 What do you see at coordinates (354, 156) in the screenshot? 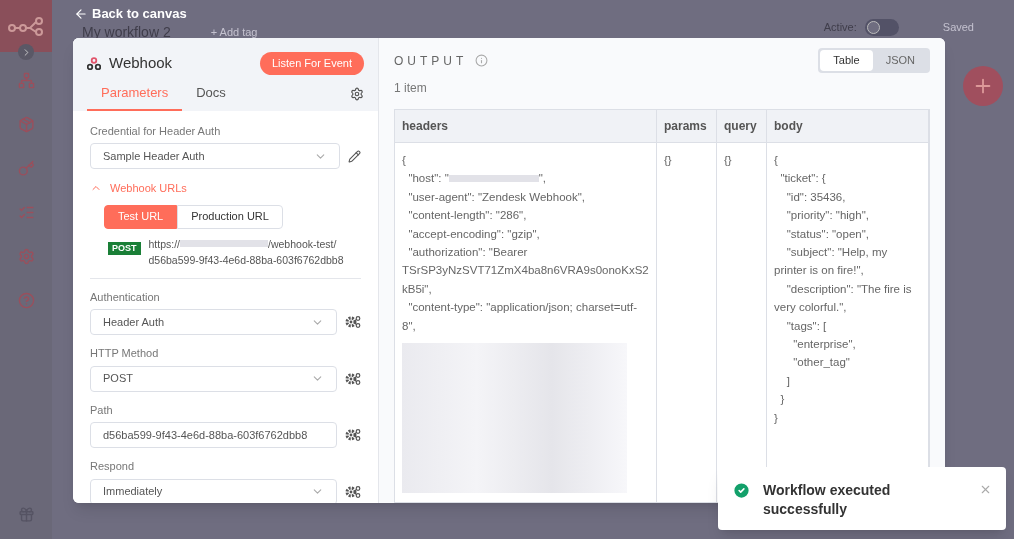
I see `edit-icon` at bounding box center [354, 156].